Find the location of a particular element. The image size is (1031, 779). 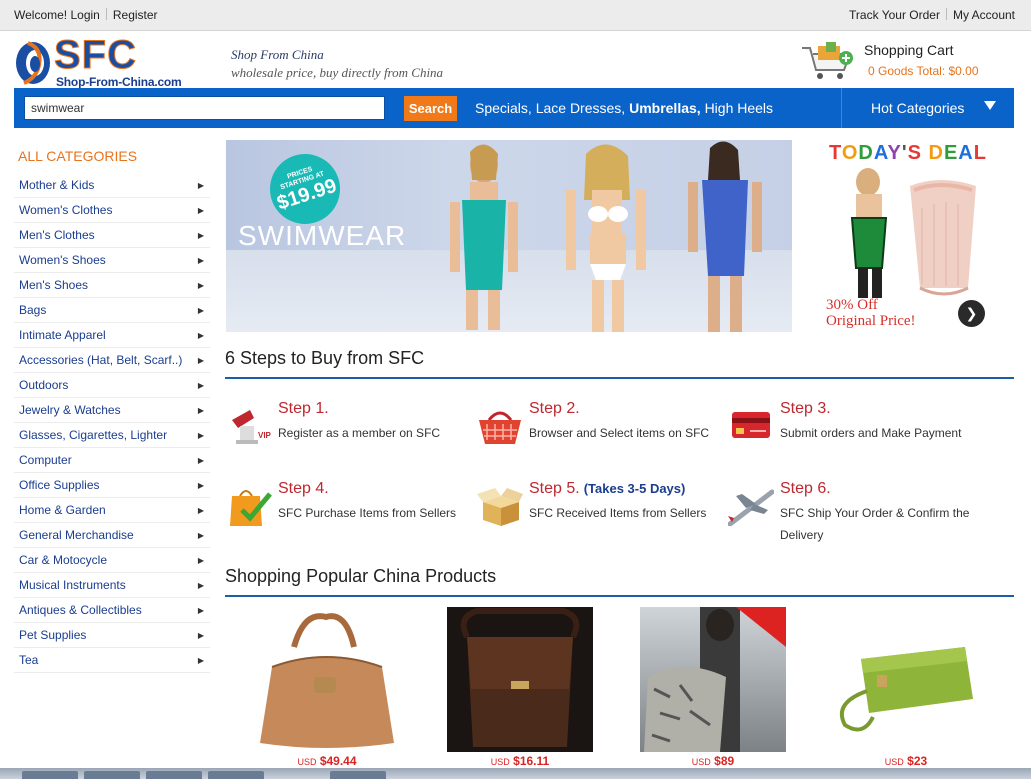

sidebar-item-category: Home & Garden ▶ is located at coordinates (112, 510).